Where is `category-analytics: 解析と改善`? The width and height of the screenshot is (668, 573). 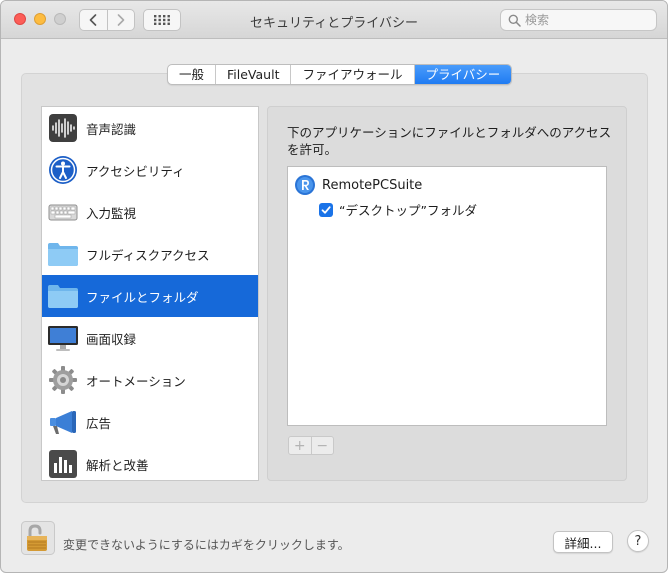 category-analytics: 解析と改善 is located at coordinates (150, 464).